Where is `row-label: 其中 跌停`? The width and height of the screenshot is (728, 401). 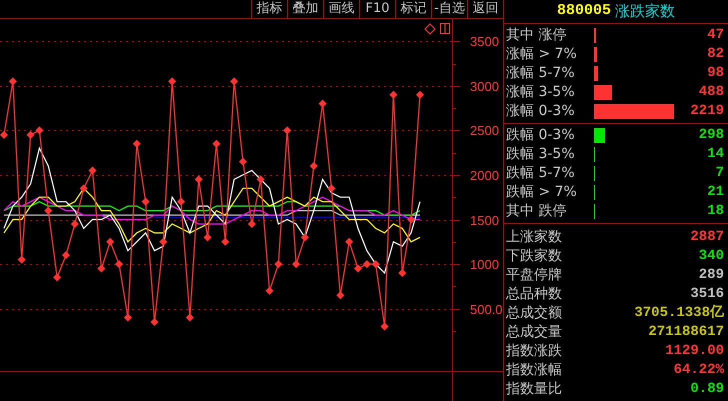 row-label: 其中 跌停 is located at coordinates (537, 211).